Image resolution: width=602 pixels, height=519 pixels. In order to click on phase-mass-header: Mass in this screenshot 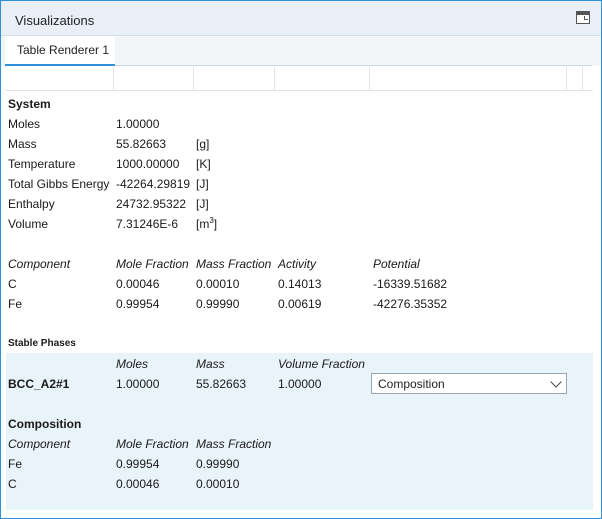, I will do `click(210, 364)`.